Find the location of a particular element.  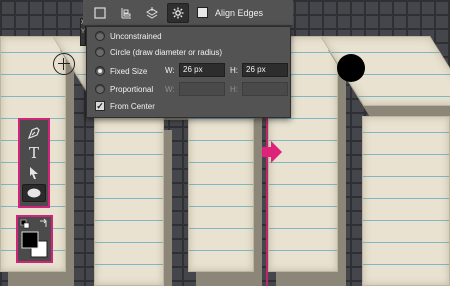

option-unconstrained: Unconstrained is located at coordinates (128, 36).